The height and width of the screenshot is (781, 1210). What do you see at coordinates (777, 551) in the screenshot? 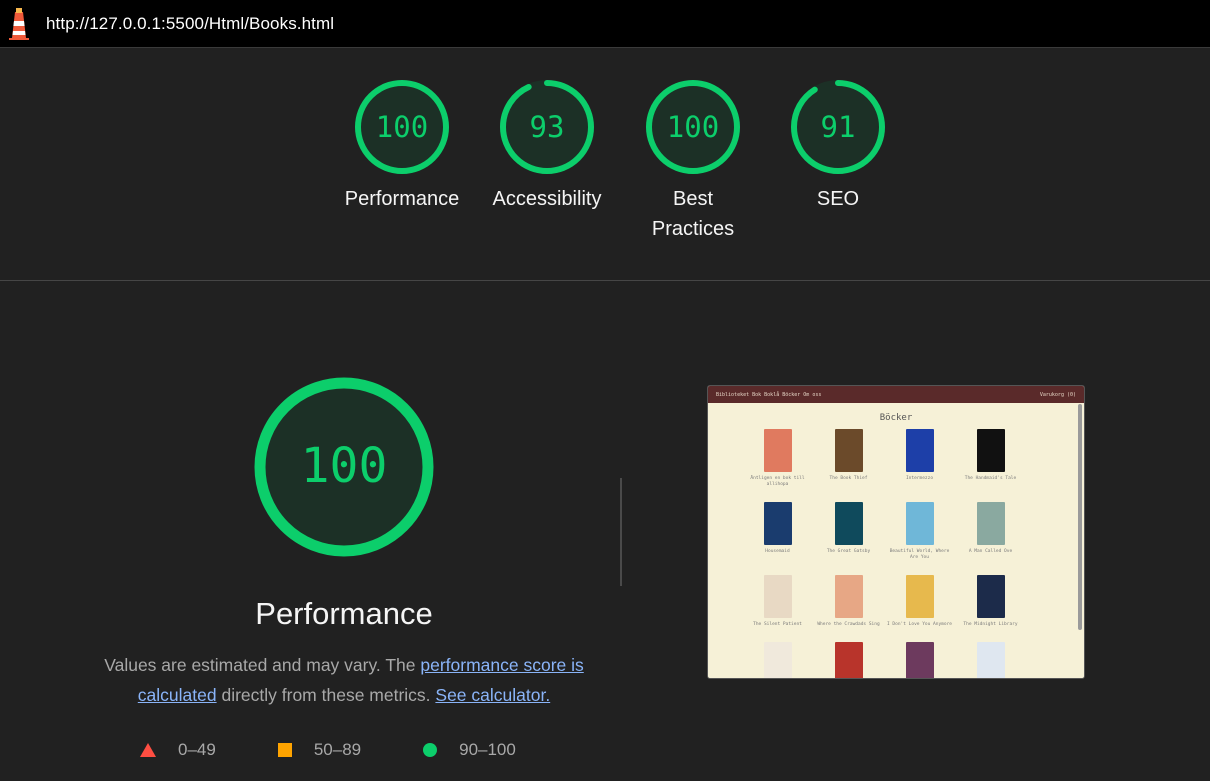
I see `book-title: Housemaid` at bounding box center [777, 551].